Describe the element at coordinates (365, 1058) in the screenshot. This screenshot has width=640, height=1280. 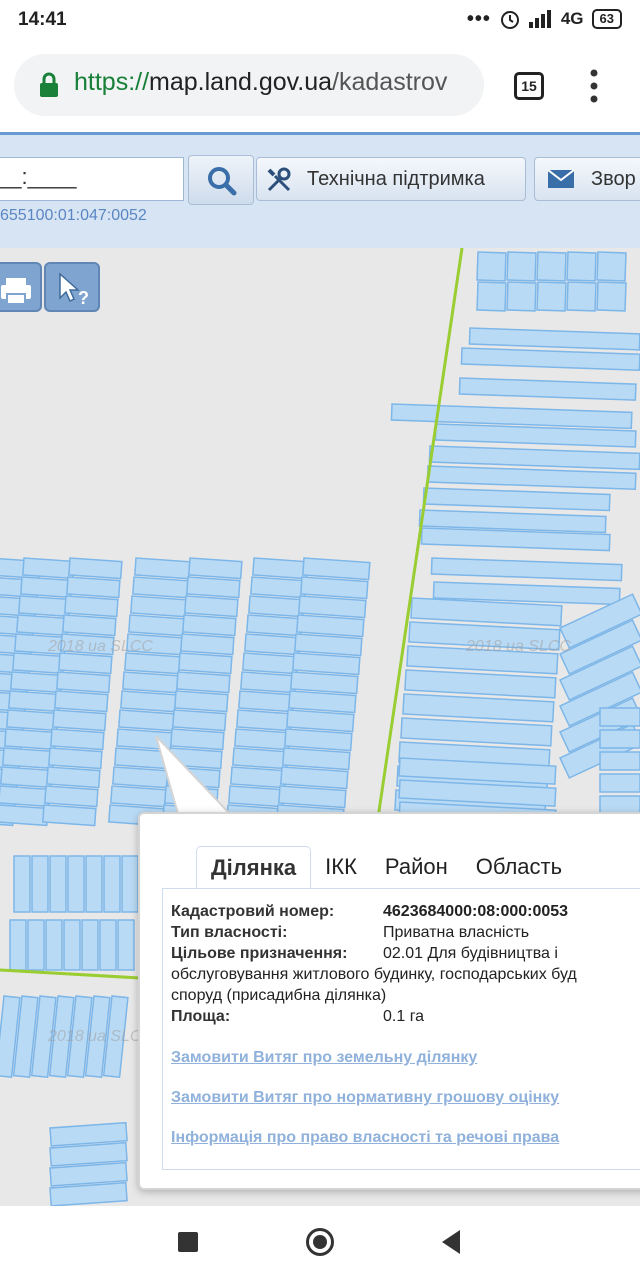
I see `order-parcel-extract-link: Замовити Витяг про земельну ділянку` at that location.